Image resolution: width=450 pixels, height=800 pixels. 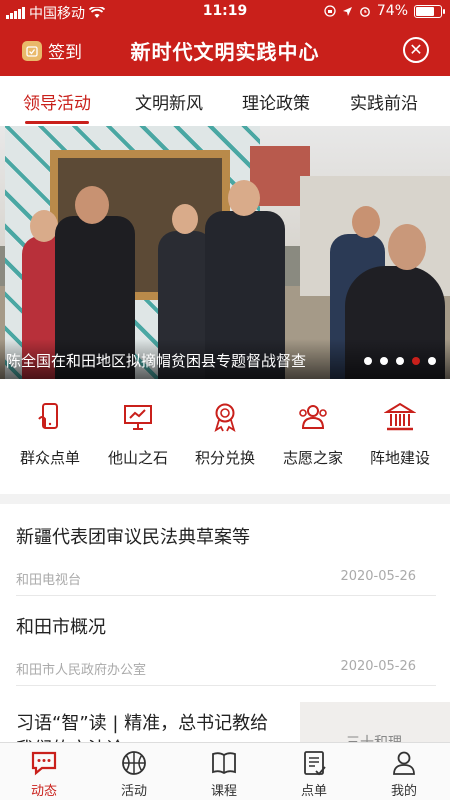 What do you see at coordinates (133, 791) in the screenshot?
I see `nav-label: 活动` at bounding box center [133, 791].